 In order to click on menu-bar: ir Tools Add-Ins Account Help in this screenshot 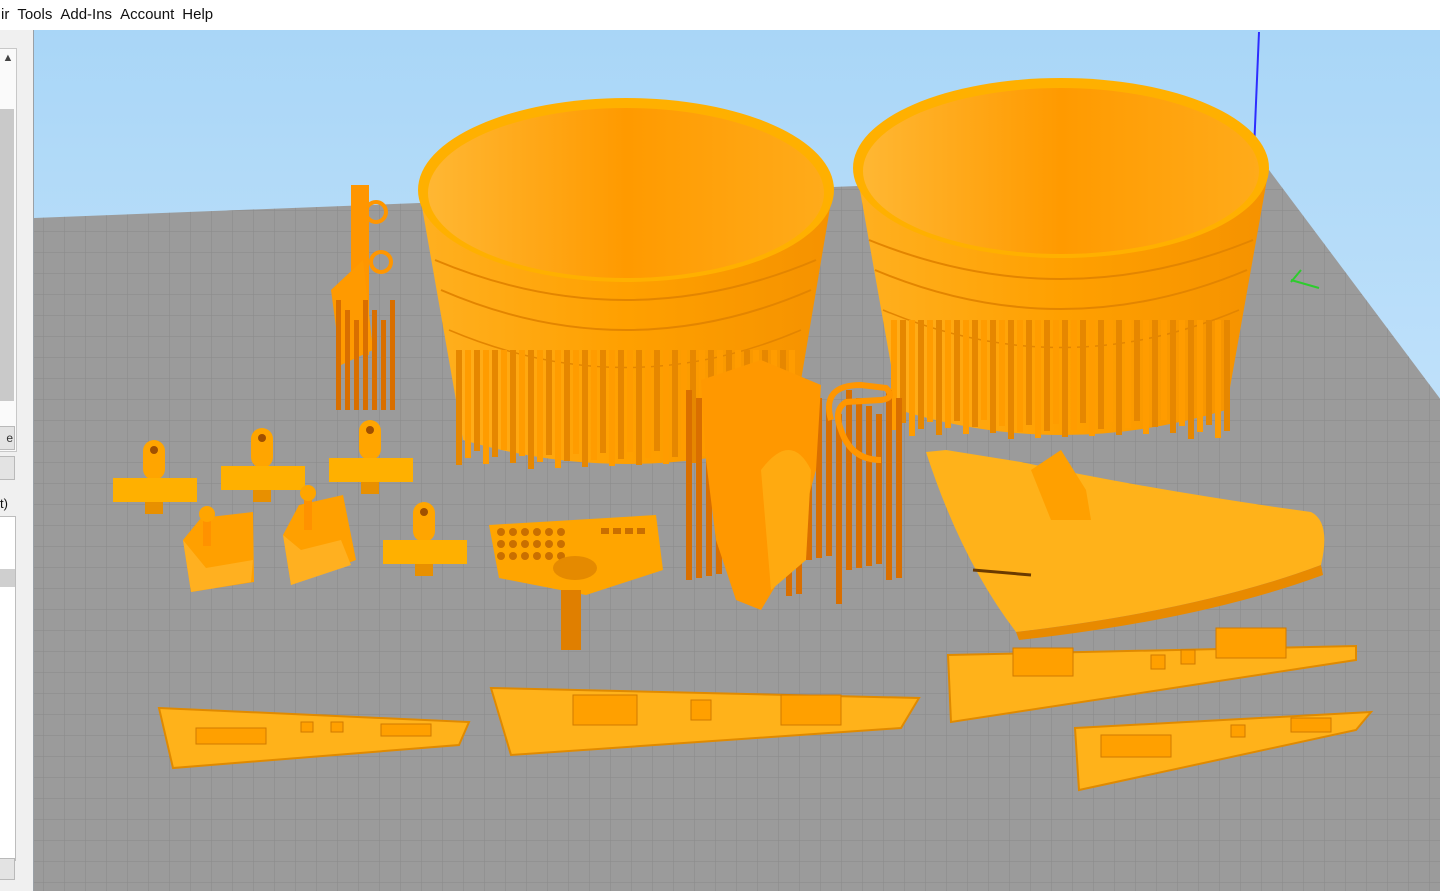, I will do `click(720, 15)`.